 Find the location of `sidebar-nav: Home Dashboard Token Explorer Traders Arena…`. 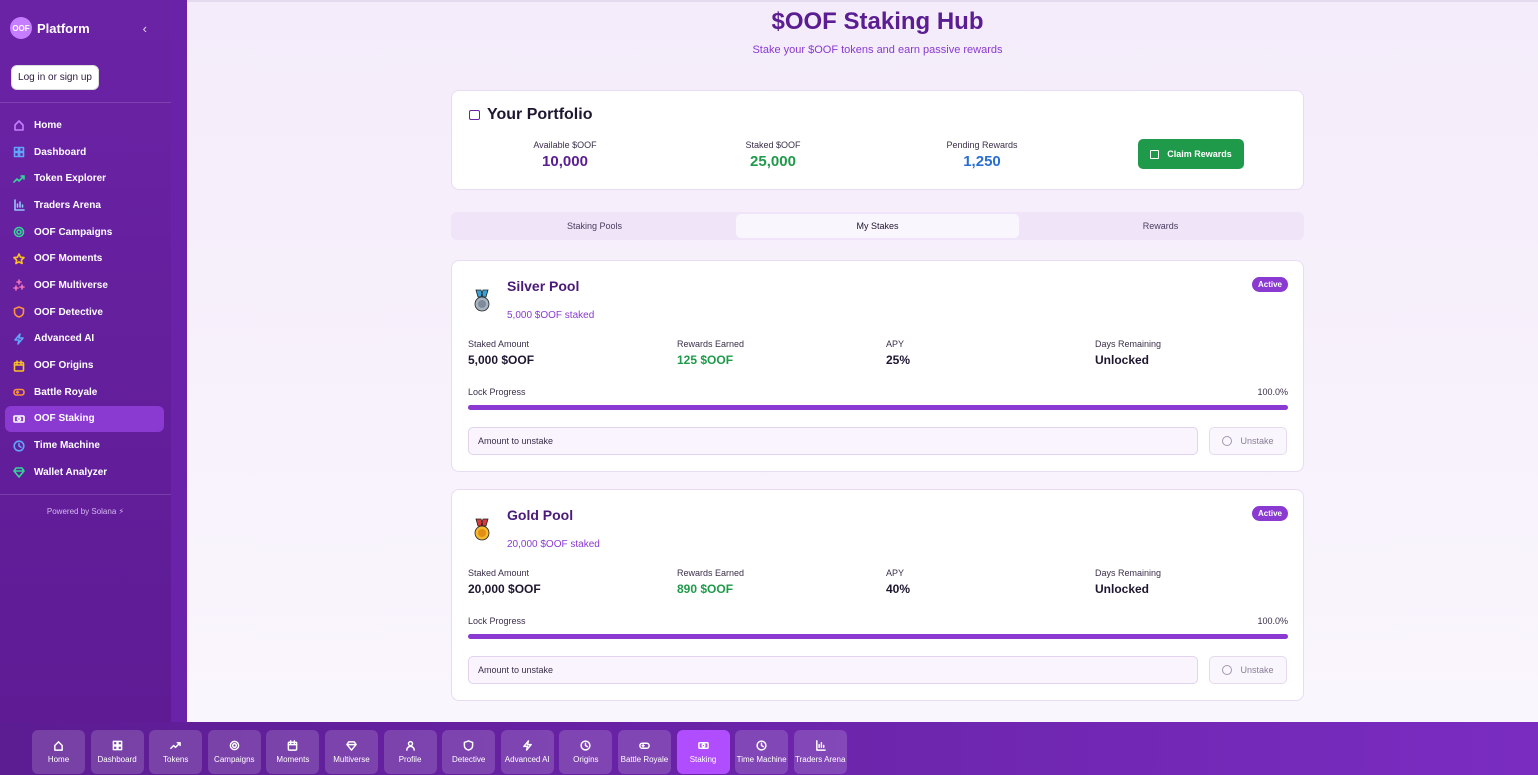

sidebar-nav: Home Dashboard Token Explorer Traders Arena… is located at coordinates (84, 299).